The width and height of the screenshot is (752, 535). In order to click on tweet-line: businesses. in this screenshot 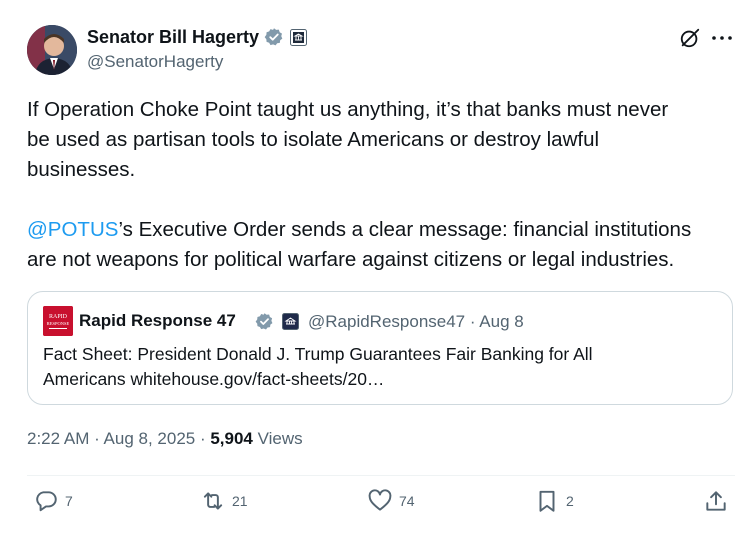, I will do `click(81, 169)`.